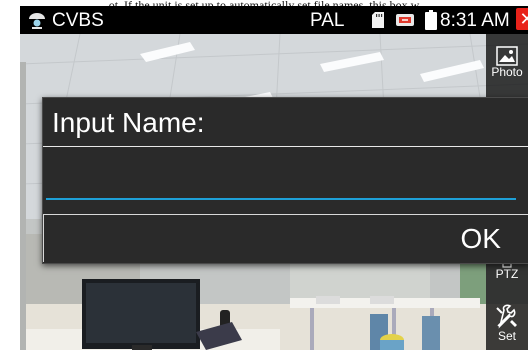 The image size is (528, 350). What do you see at coordinates (506, 316) in the screenshot?
I see `tools-icon` at bounding box center [506, 316].